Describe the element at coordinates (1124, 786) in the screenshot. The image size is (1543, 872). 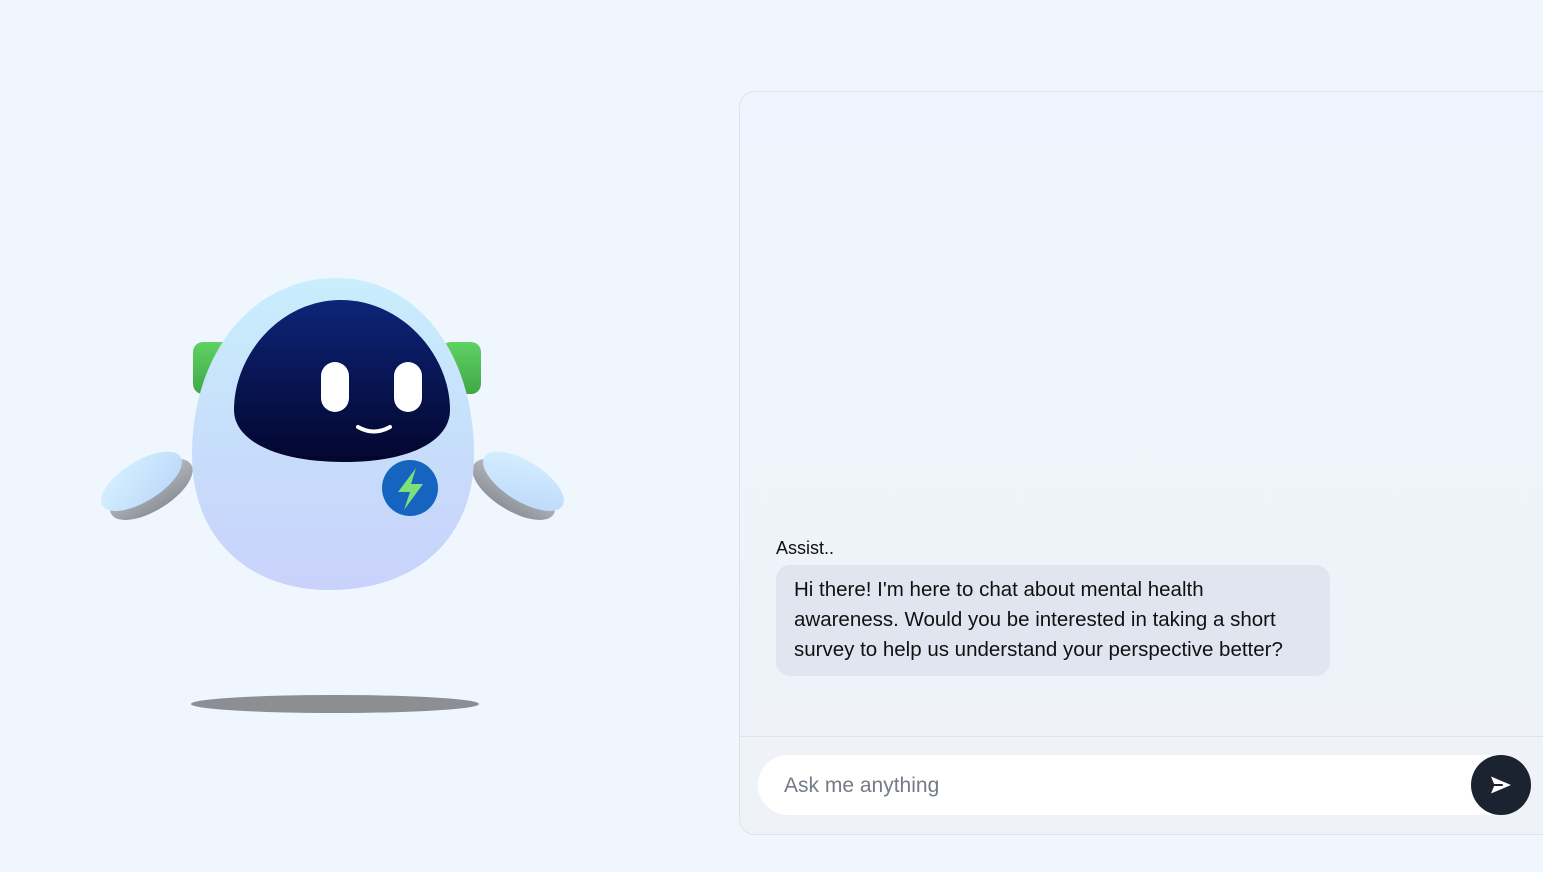
I see `chat-input` at that location.